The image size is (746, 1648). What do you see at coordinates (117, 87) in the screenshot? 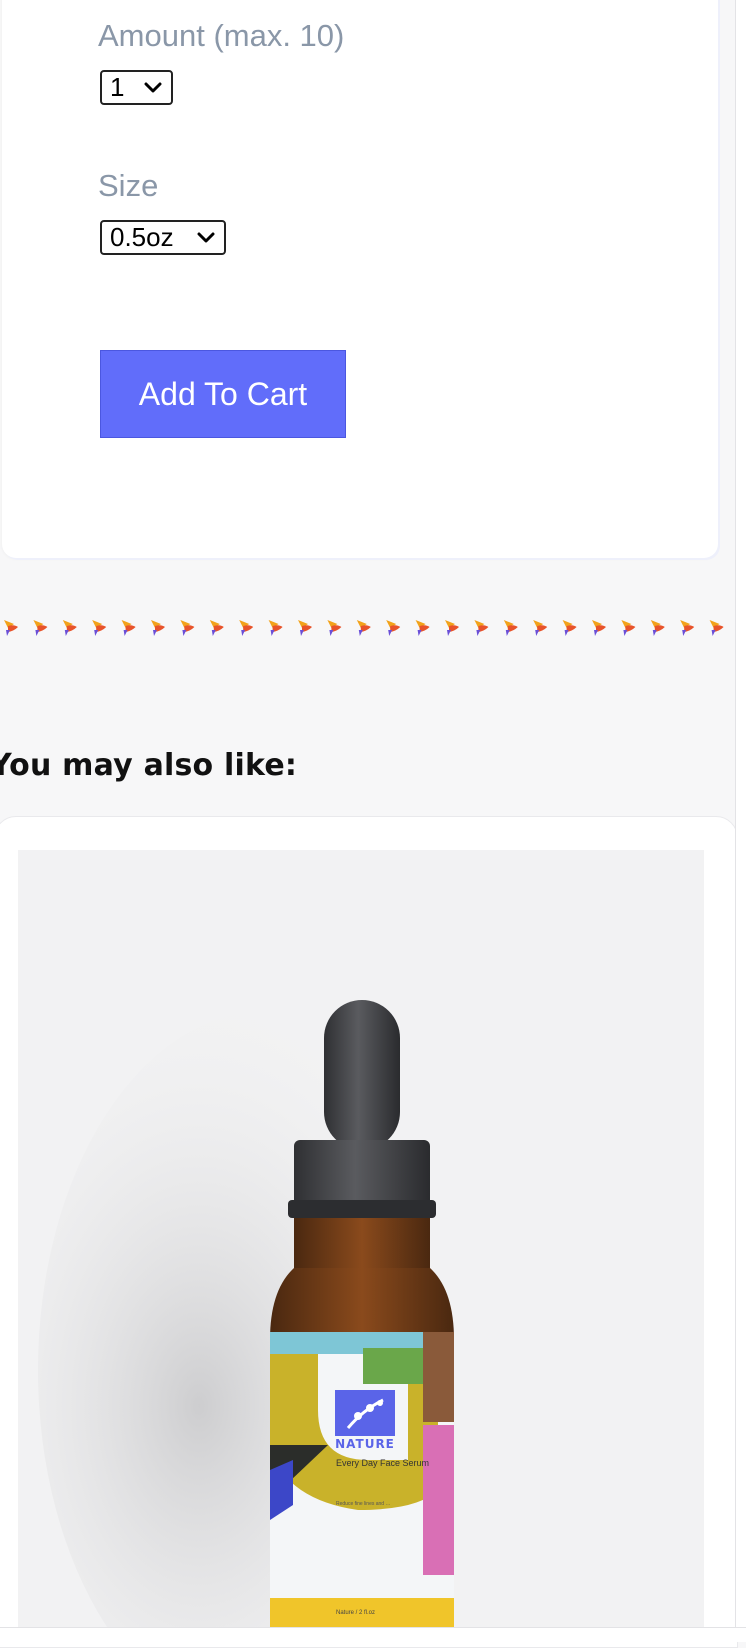
I see `amount-select-value: 1` at bounding box center [117, 87].